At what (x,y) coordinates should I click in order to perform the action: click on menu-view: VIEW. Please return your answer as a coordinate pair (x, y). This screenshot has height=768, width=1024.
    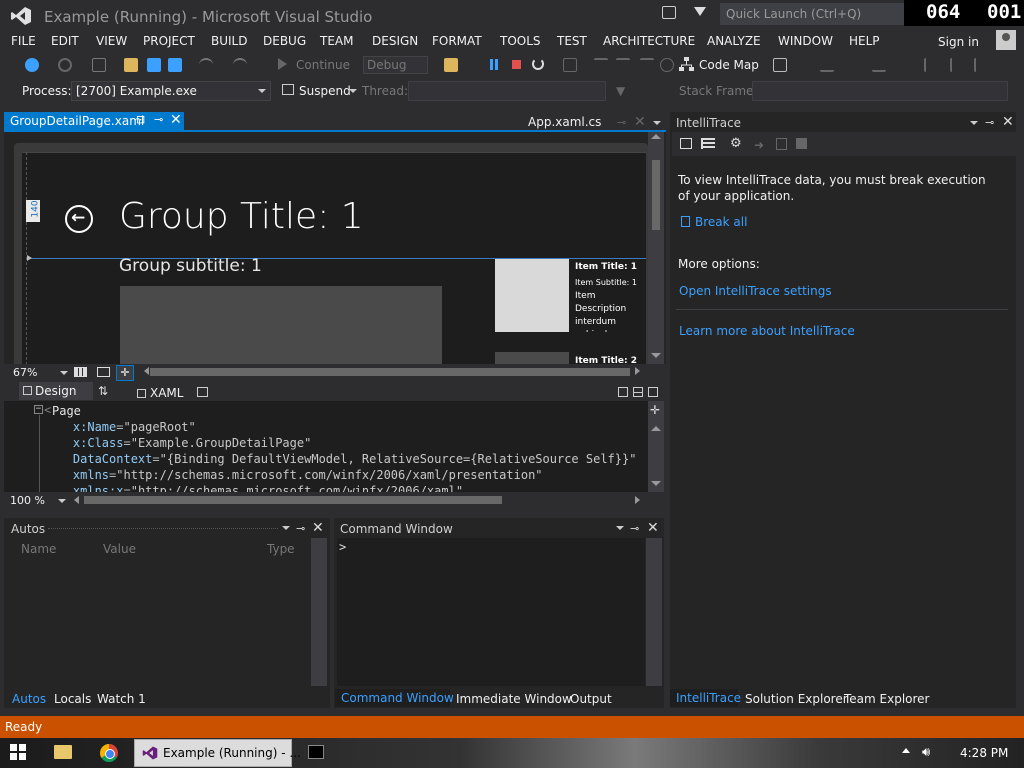
    Looking at the image, I should click on (111, 41).